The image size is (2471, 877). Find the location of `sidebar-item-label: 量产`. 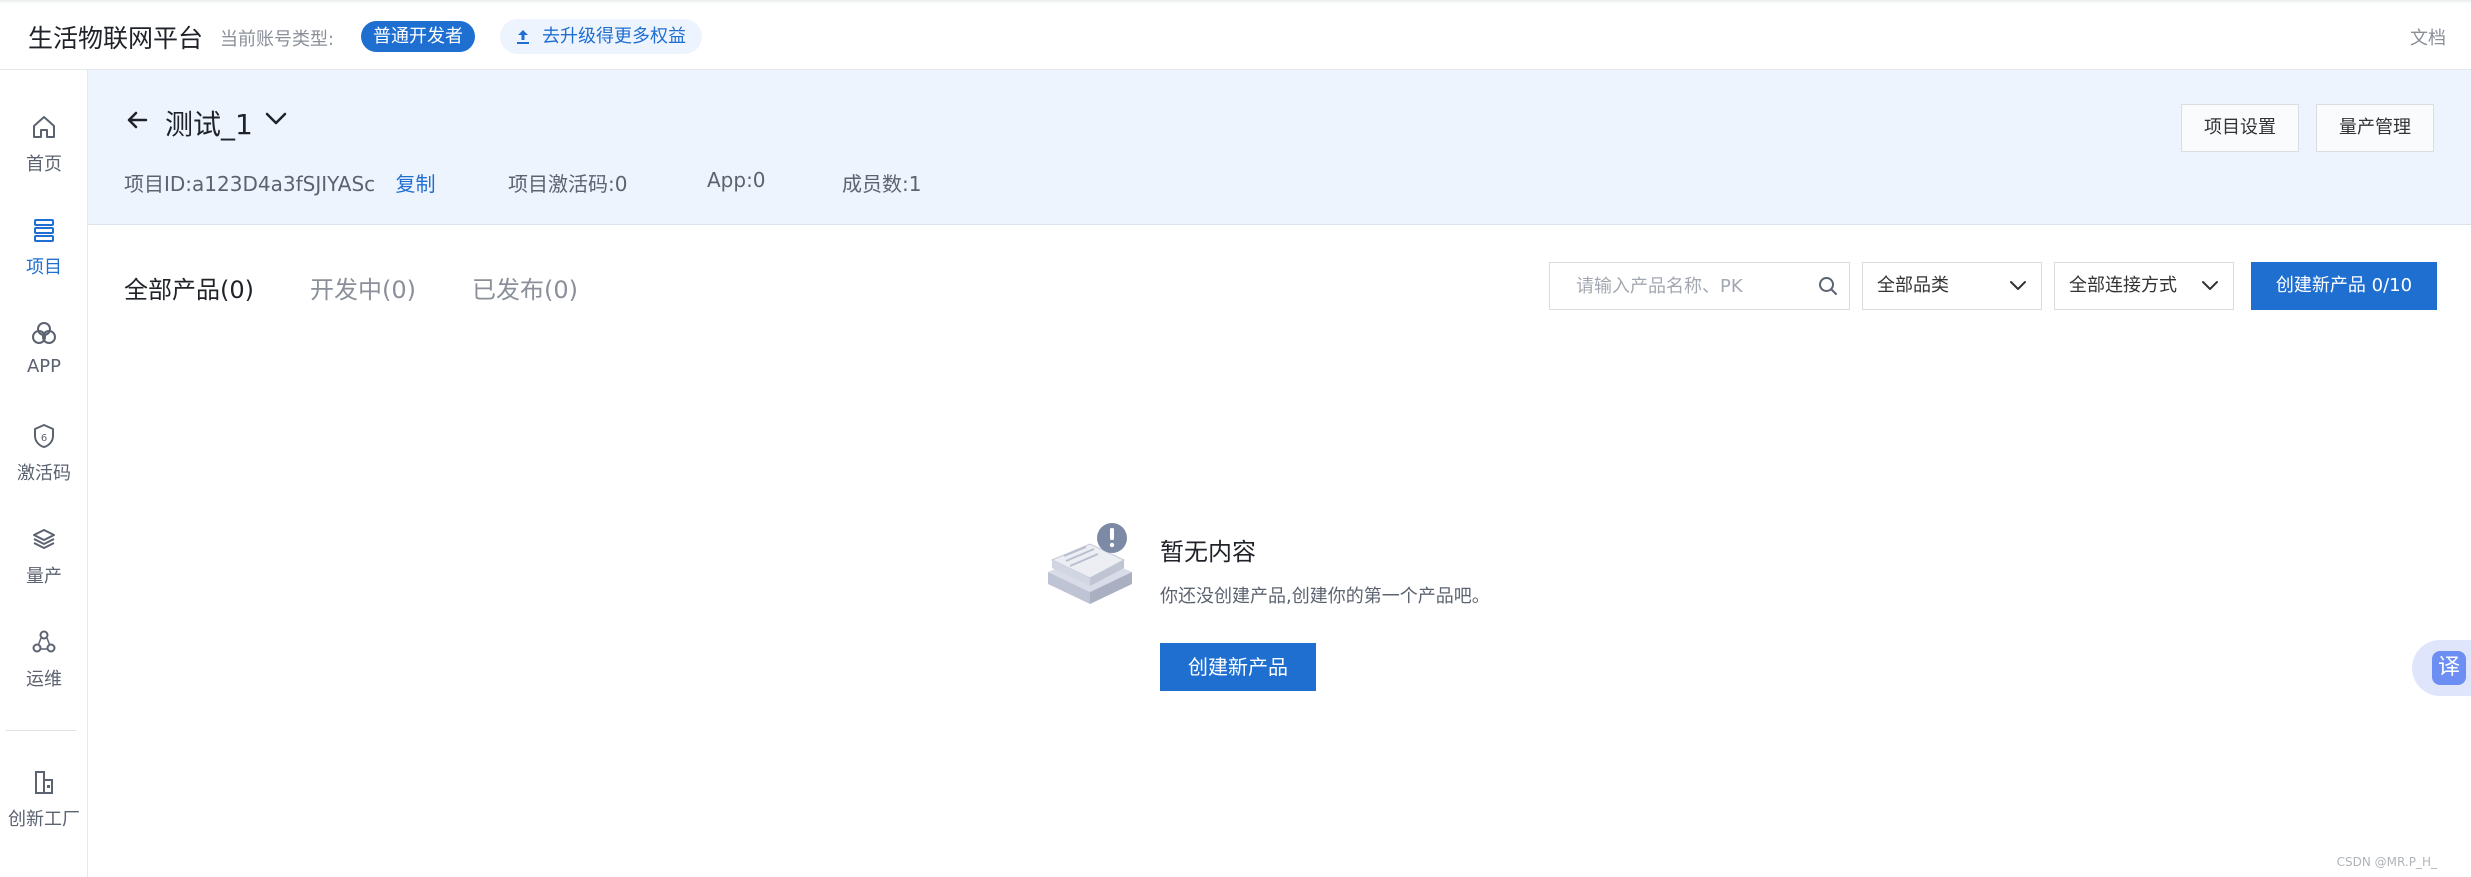

sidebar-item-label: 量产 is located at coordinates (44, 576).